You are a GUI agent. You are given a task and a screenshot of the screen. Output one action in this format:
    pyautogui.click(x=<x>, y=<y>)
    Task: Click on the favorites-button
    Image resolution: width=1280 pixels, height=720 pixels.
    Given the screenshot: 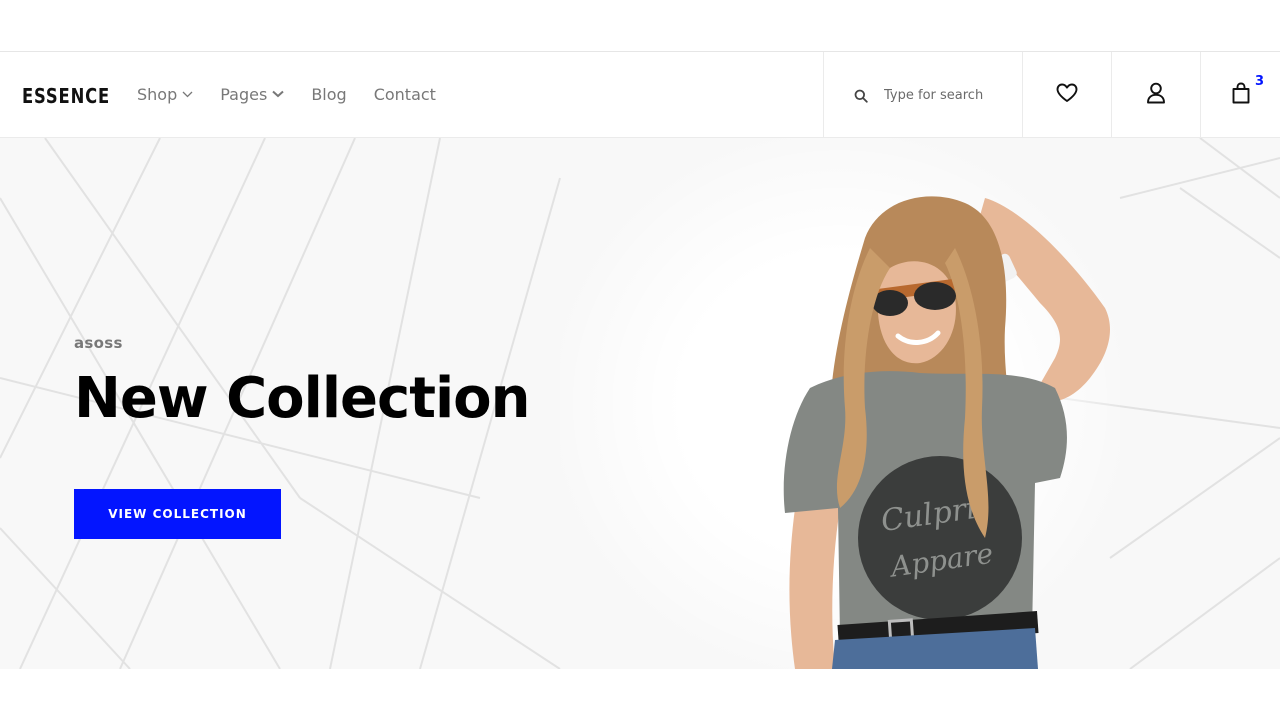 What is the action you would take?
    pyautogui.click(x=1066, y=95)
    